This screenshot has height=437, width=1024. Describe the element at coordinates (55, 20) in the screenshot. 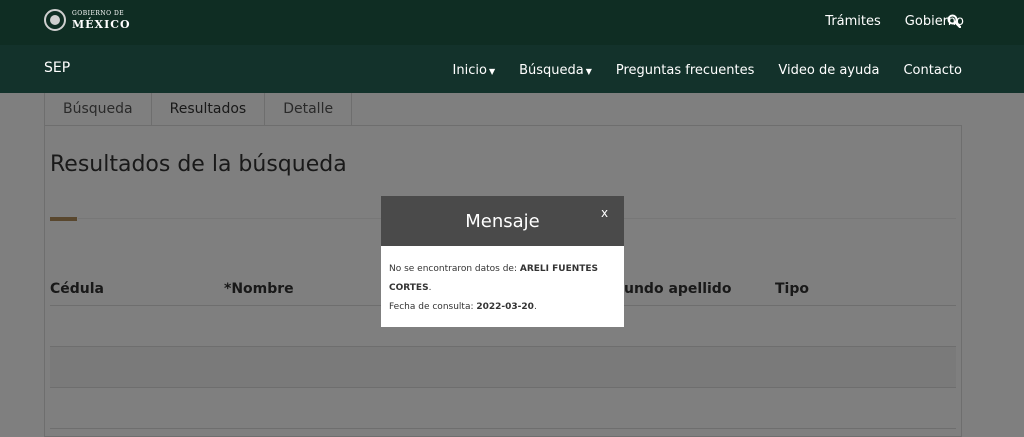

I see `eagle-seal-icon` at that location.